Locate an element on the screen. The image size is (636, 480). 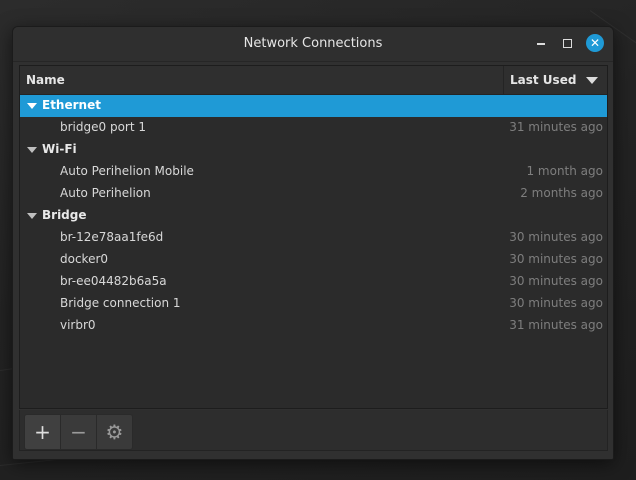
list-header: Name Last Used is located at coordinates (313, 80).